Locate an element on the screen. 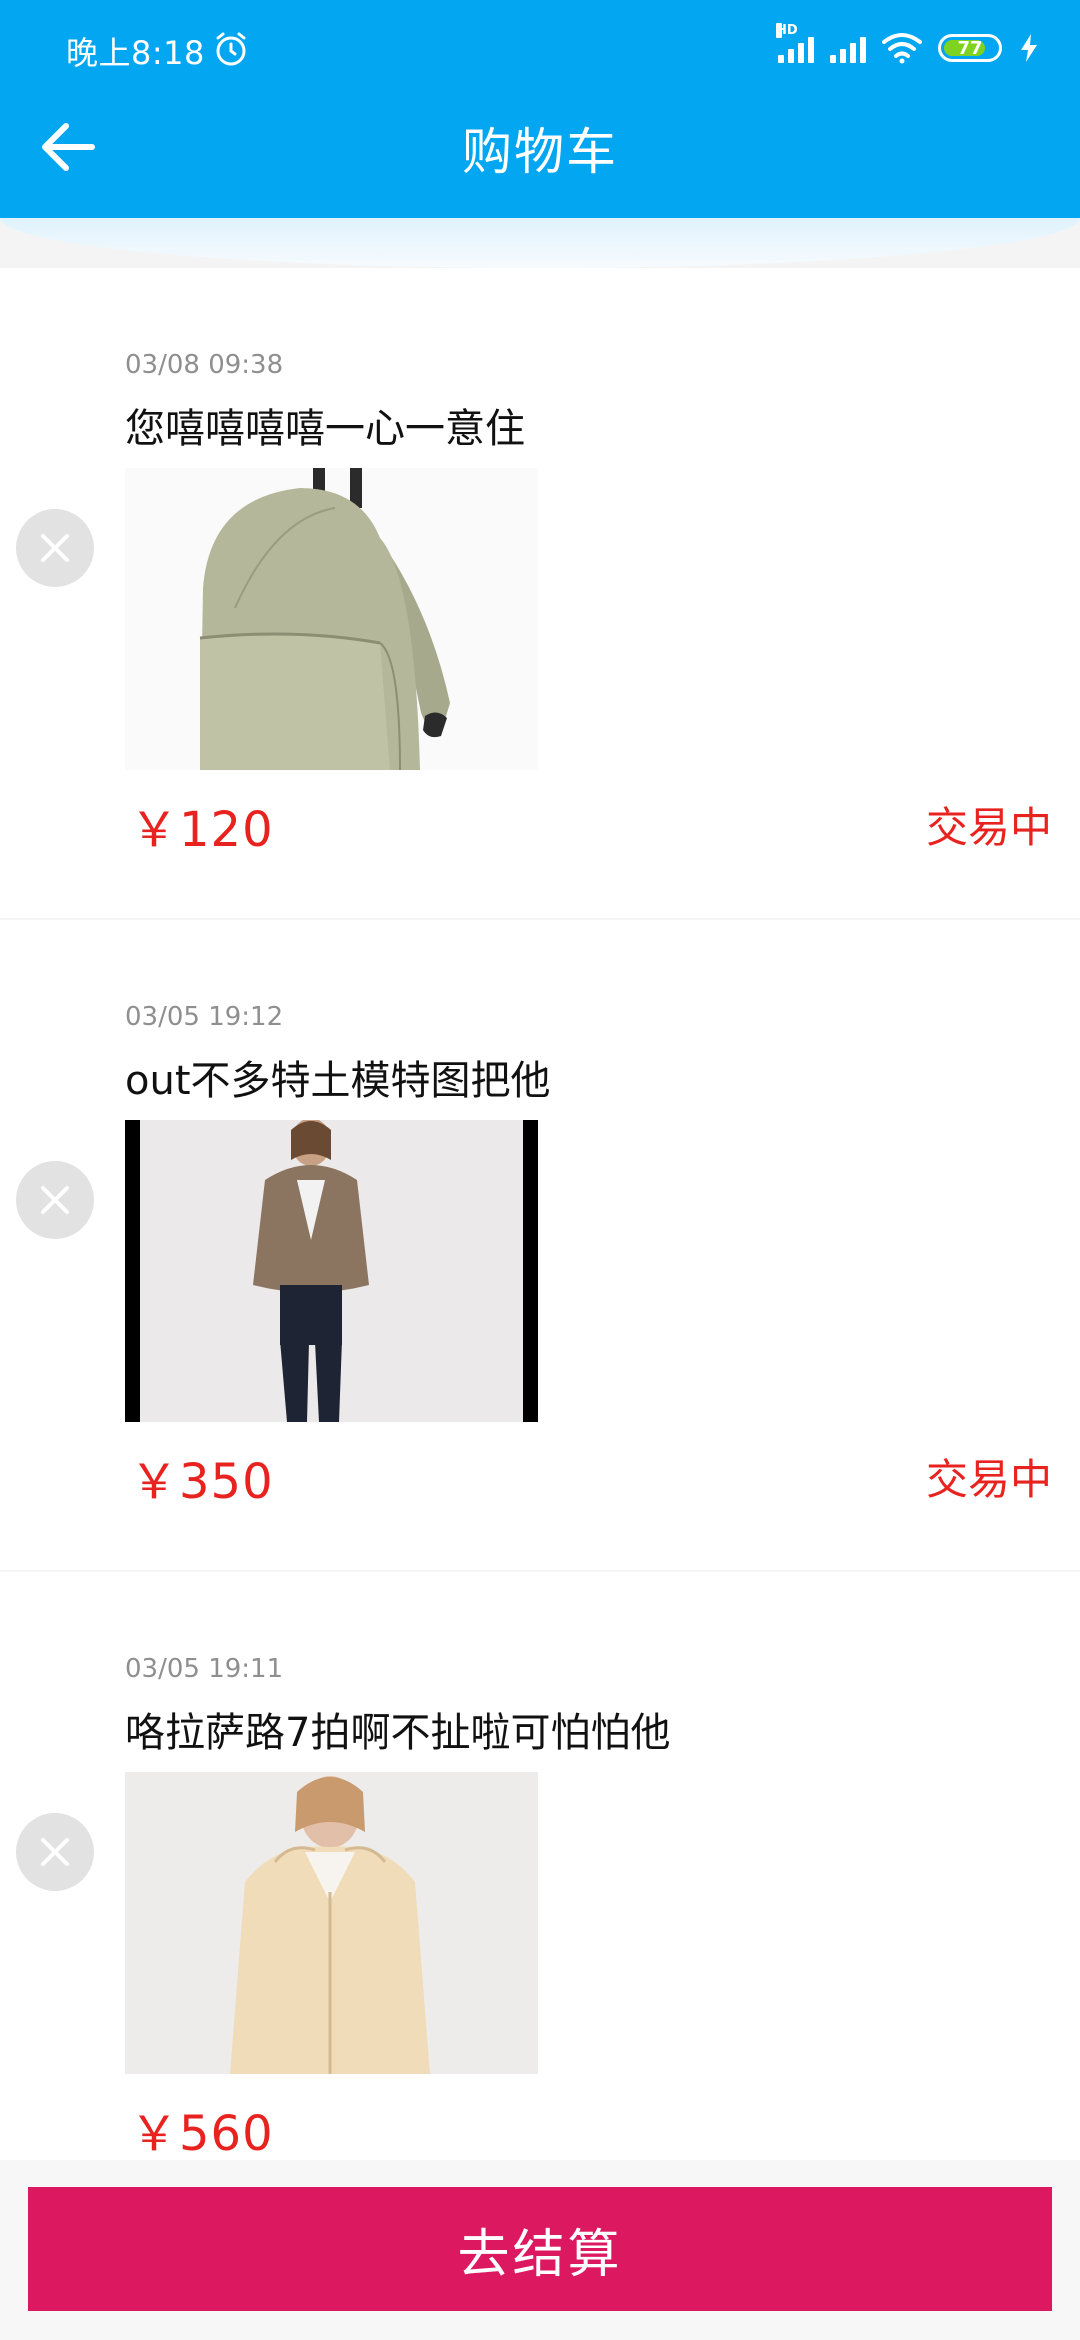  wifi-icon is located at coordinates (902, 48).